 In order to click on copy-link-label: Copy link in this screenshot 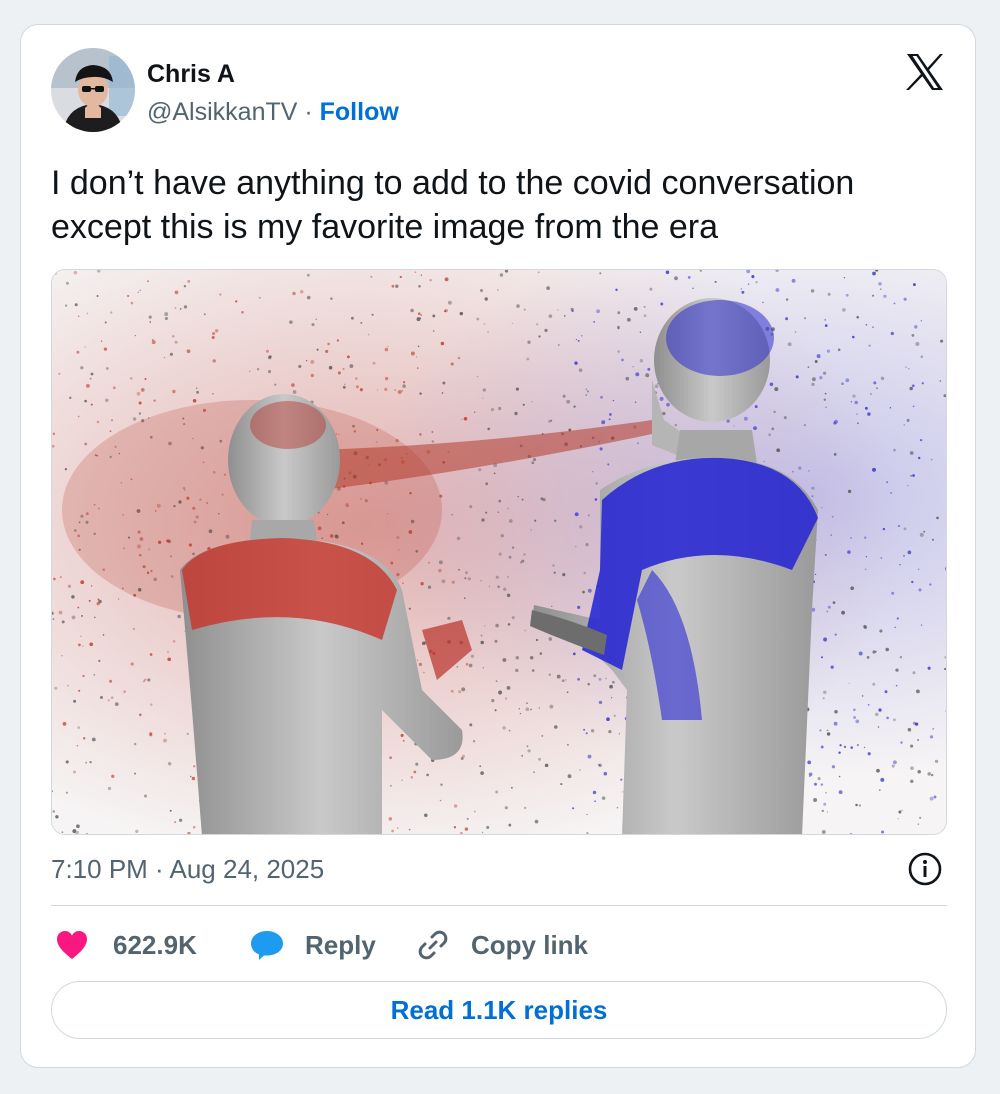, I will do `click(530, 944)`.